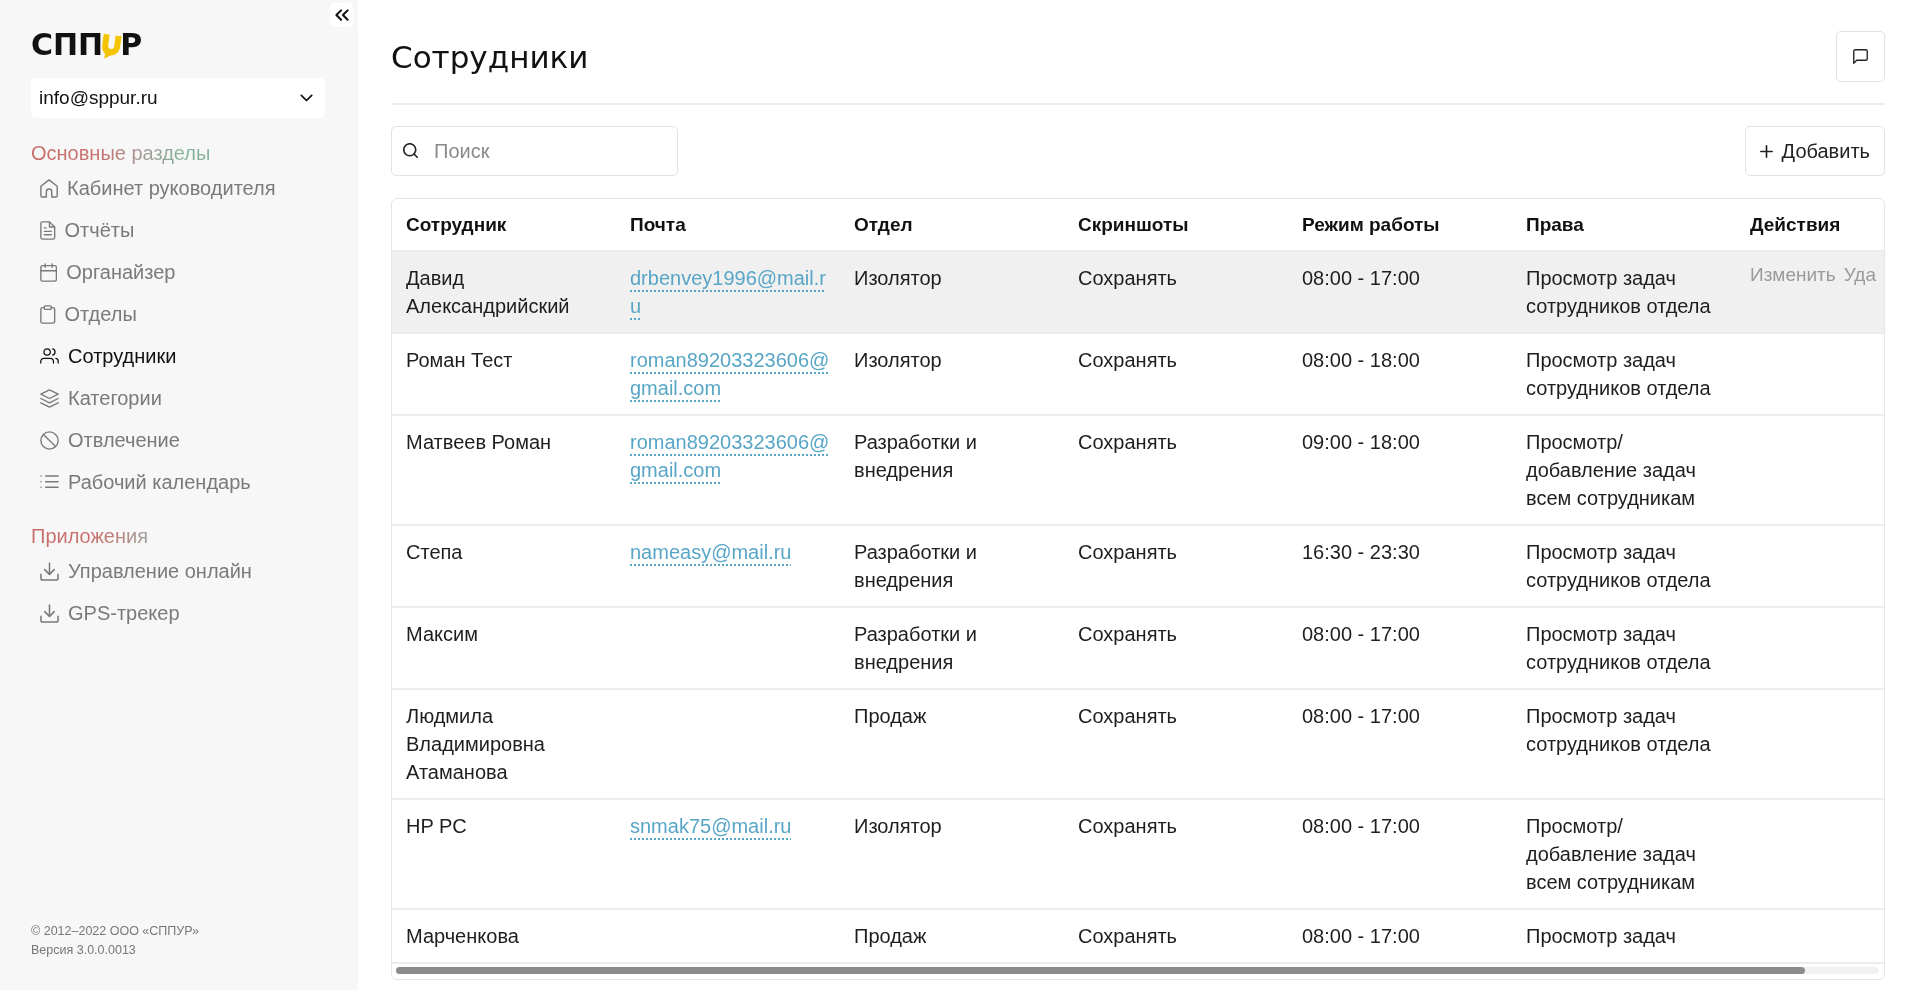 The image size is (1919, 990). I want to click on add-button: Добавить, so click(1814, 151).